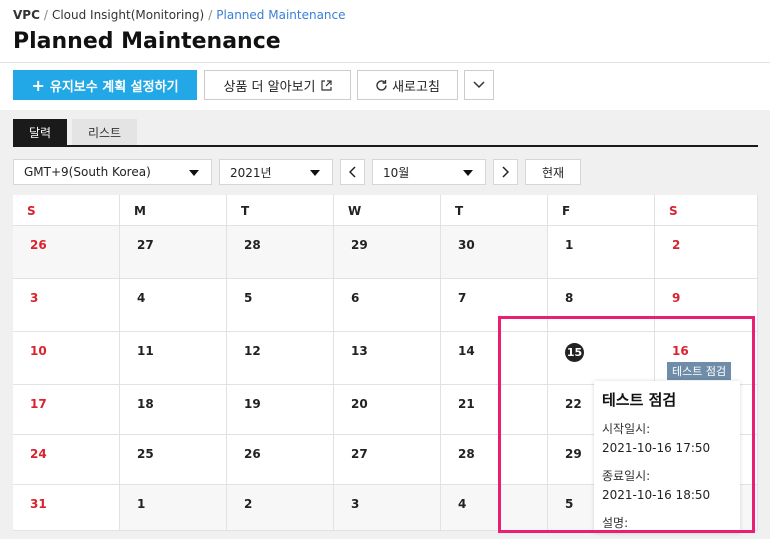 The width and height of the screenshot is (770, 539). What do you see at coordinates (385, 146) in the screenshot?
I see `tab-underline` at bounding box center [385, 146].